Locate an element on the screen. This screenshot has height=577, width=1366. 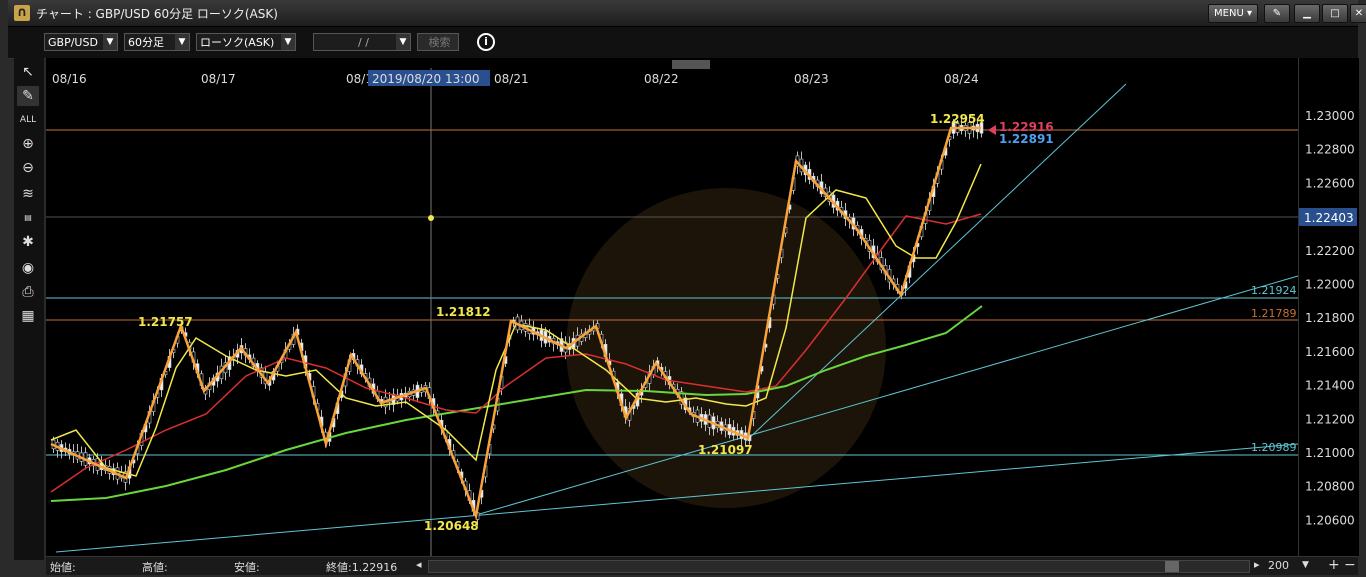
timeframe-select: 60分足 ▼ is located at coordinates (157, 42).